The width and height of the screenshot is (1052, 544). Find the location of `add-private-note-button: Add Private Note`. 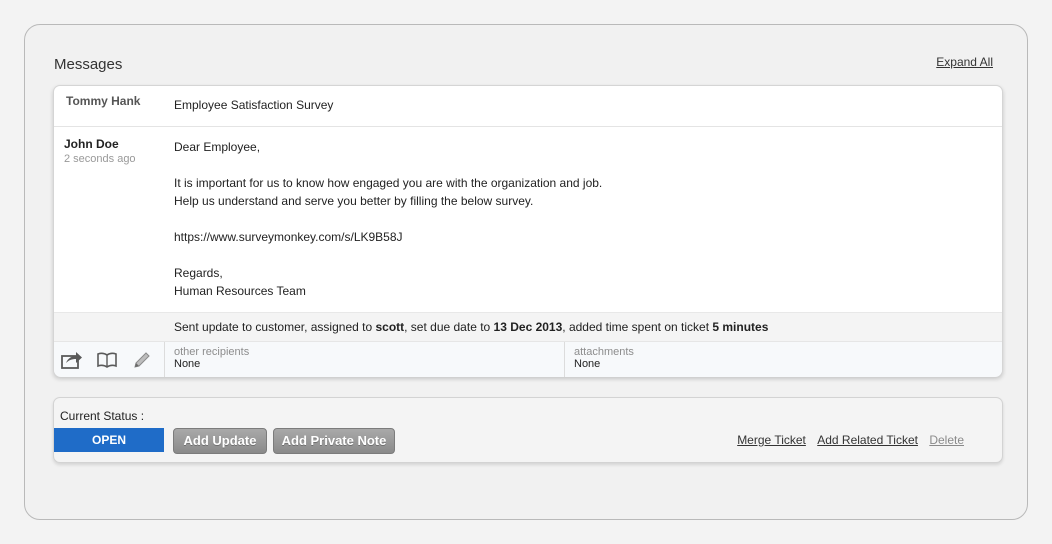

add-private-note-button: Add Private Note is located at coordinates (334, 441).